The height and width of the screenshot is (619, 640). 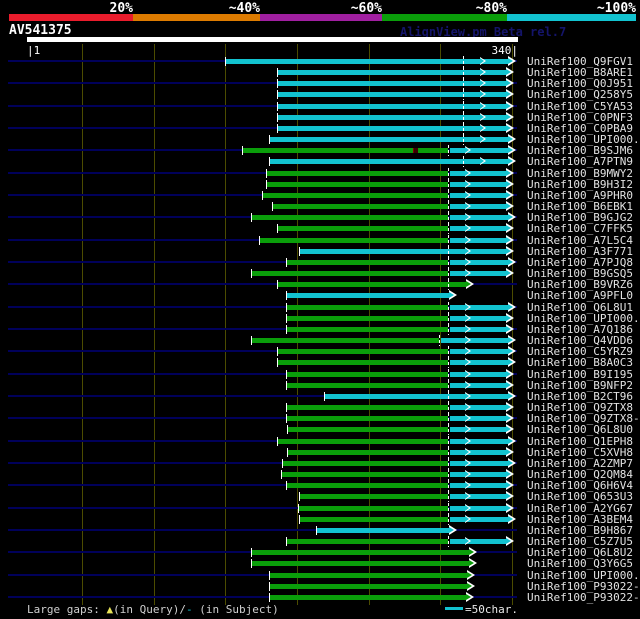 I want to click on hit-label: UniRef100_Q3Y6G5, so click(x=580, y=563).